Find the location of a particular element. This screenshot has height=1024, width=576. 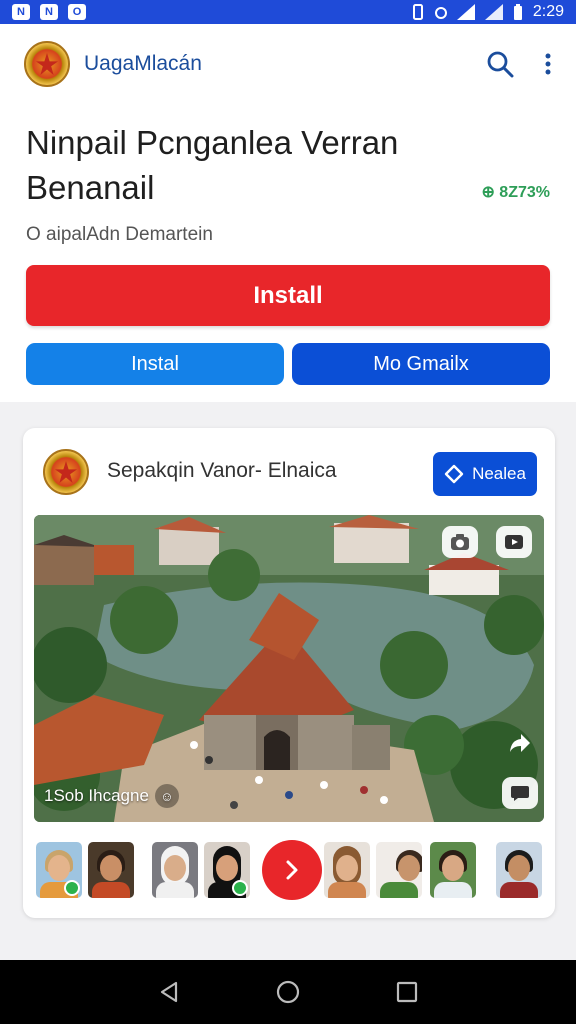

chat-icon is located at coordinates (520, 793).